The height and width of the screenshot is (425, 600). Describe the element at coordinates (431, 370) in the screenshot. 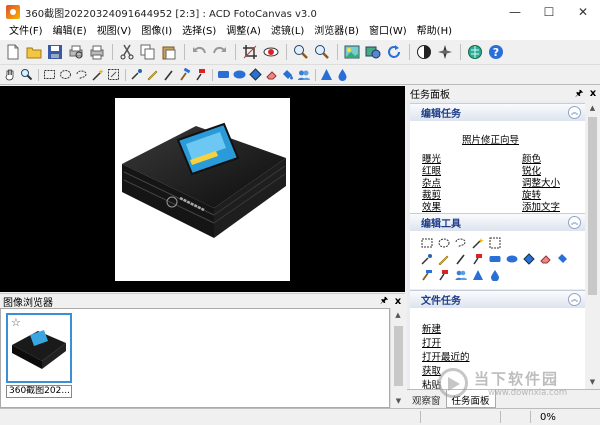

I see `acquire-link: 获取` at that location.